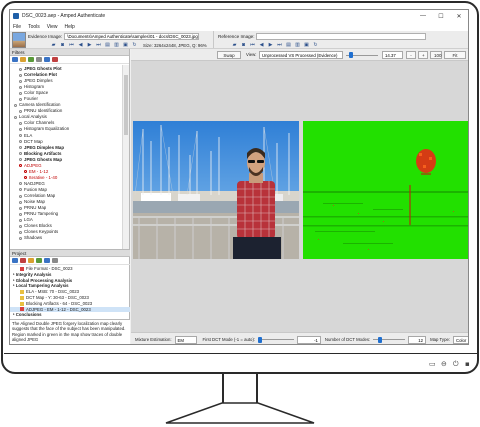 The height and width of the screenshot is (427, 480). Describe the element at coordinates (236, 36) in the screenshot. I see `reference-label: Reference Image:` at that location.